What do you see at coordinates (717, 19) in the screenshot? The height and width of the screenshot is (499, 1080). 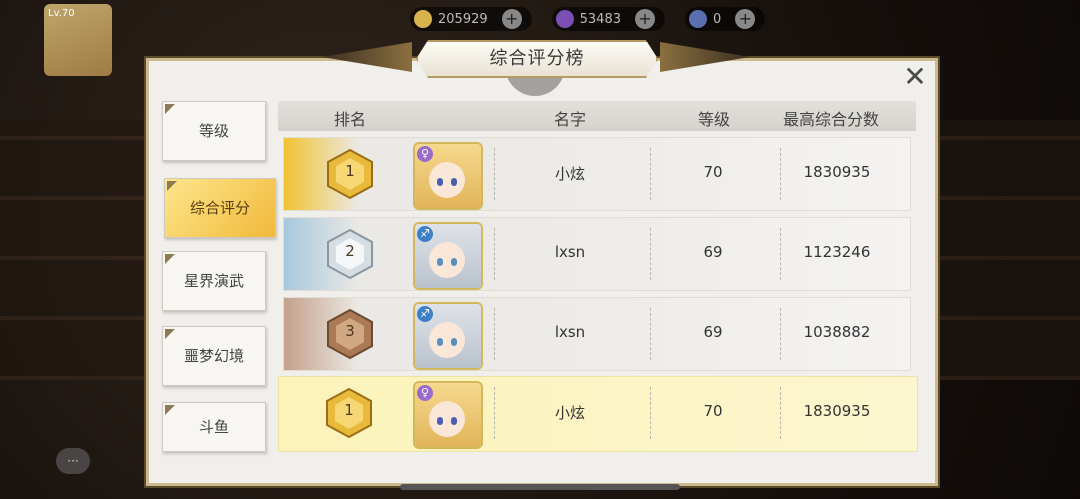 I see `energy-value: 0` at bounding box center [717, 19].